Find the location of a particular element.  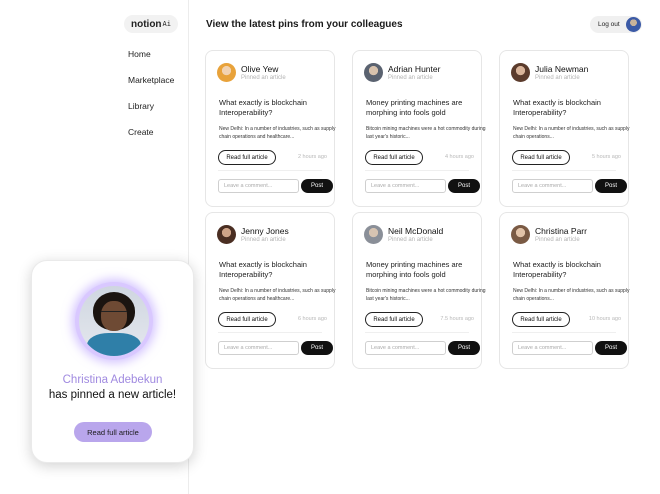

logout-button: Log out is located at coordinates (616, 24).